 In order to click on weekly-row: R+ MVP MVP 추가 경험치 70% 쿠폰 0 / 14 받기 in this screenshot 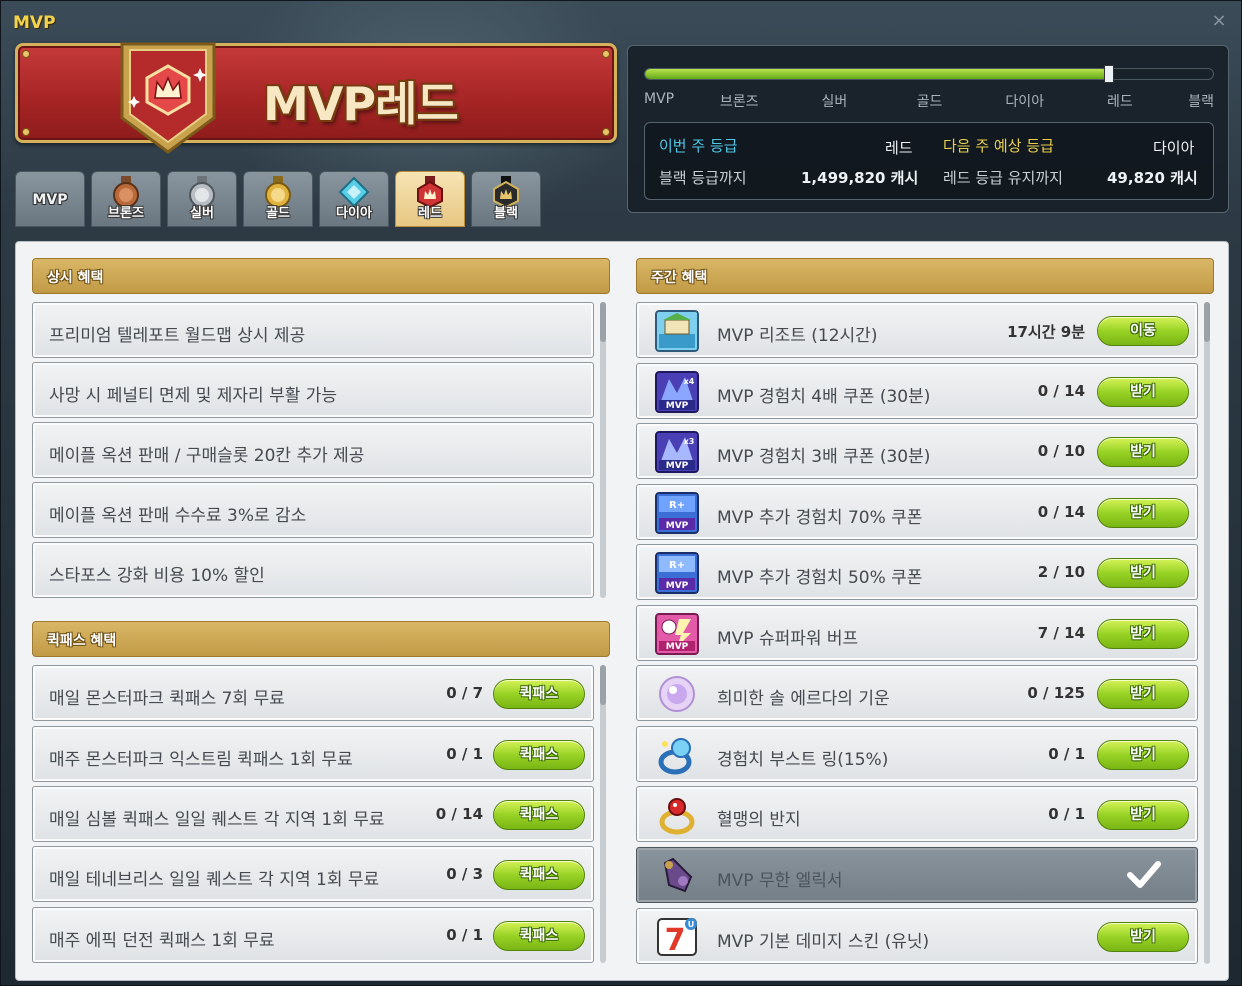, I will do `click(917, 512)`.